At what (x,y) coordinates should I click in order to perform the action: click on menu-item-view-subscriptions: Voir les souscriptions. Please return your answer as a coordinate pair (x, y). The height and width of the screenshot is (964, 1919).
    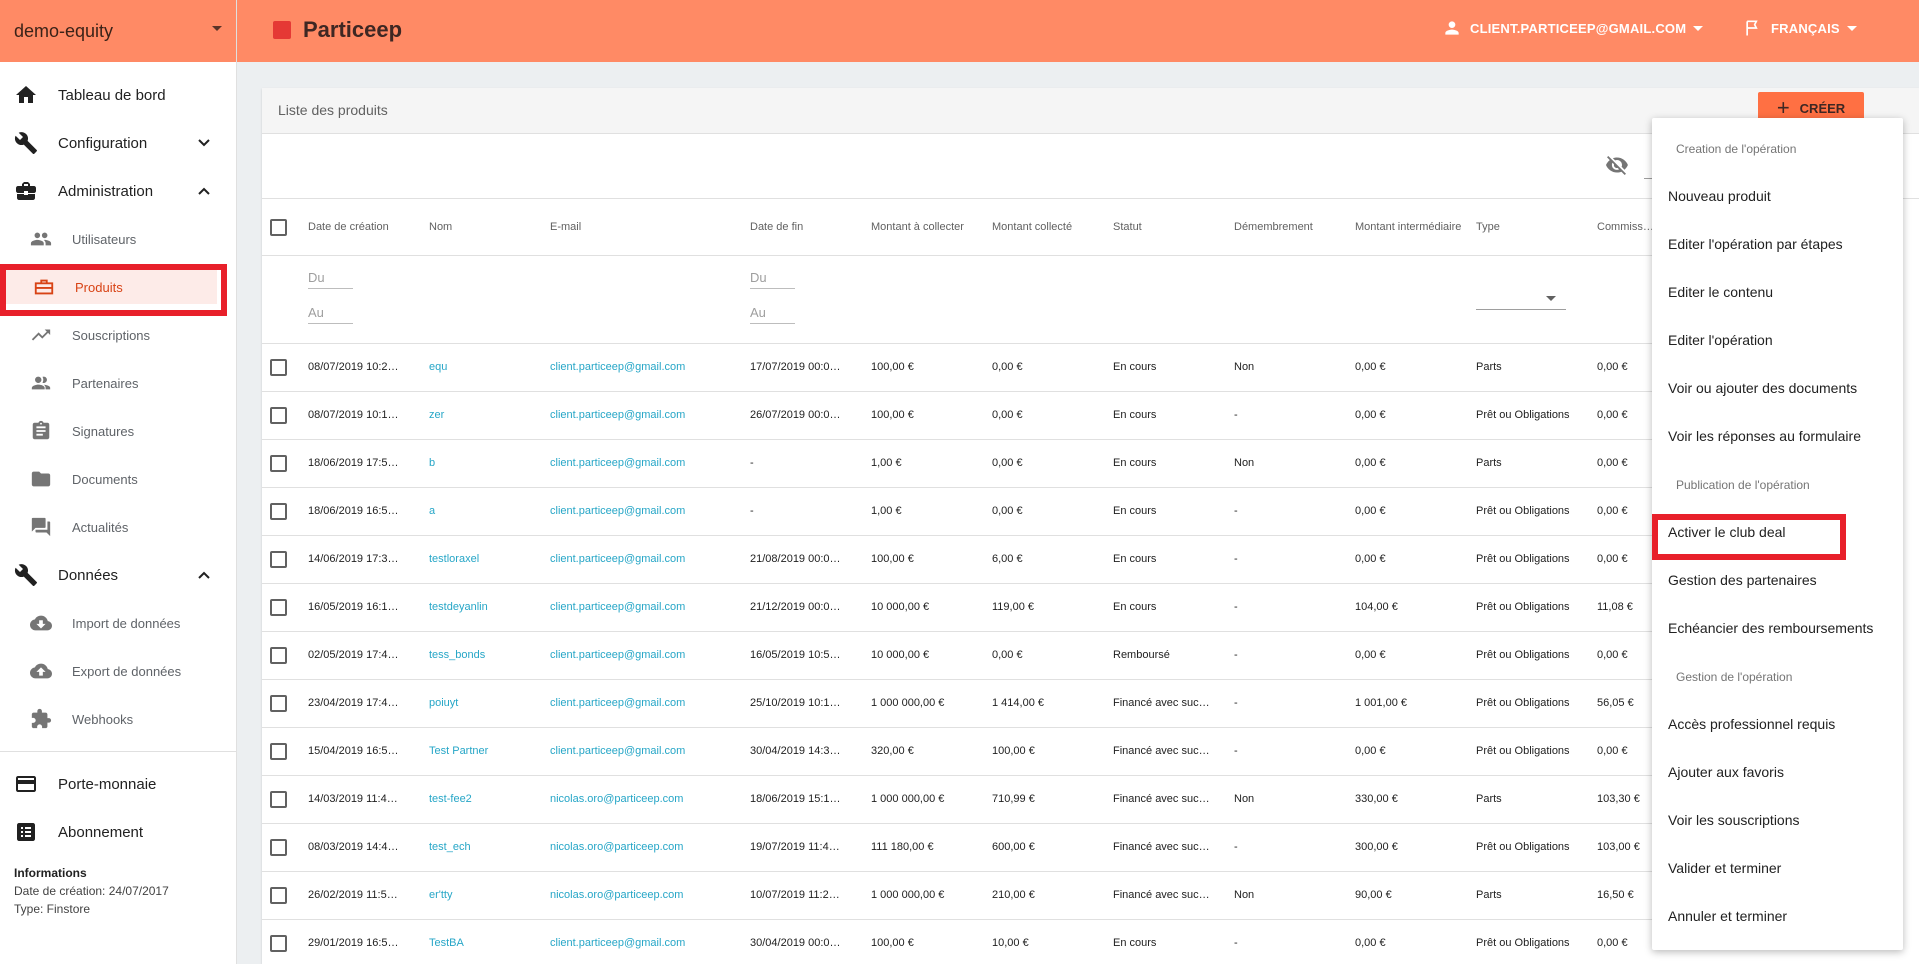
    Looking at the image, I should click on (1734, 820).